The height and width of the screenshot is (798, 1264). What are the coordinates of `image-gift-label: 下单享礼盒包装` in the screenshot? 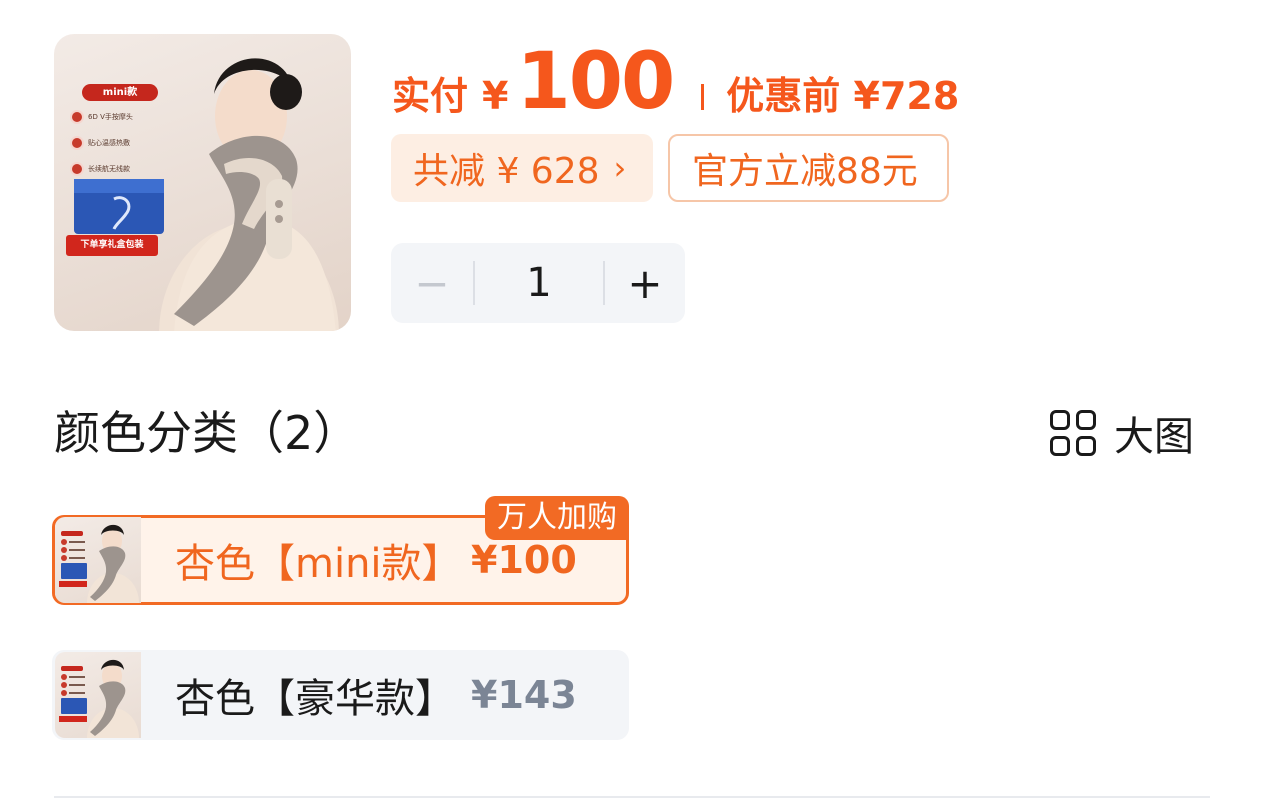 It's located at (112, 245).